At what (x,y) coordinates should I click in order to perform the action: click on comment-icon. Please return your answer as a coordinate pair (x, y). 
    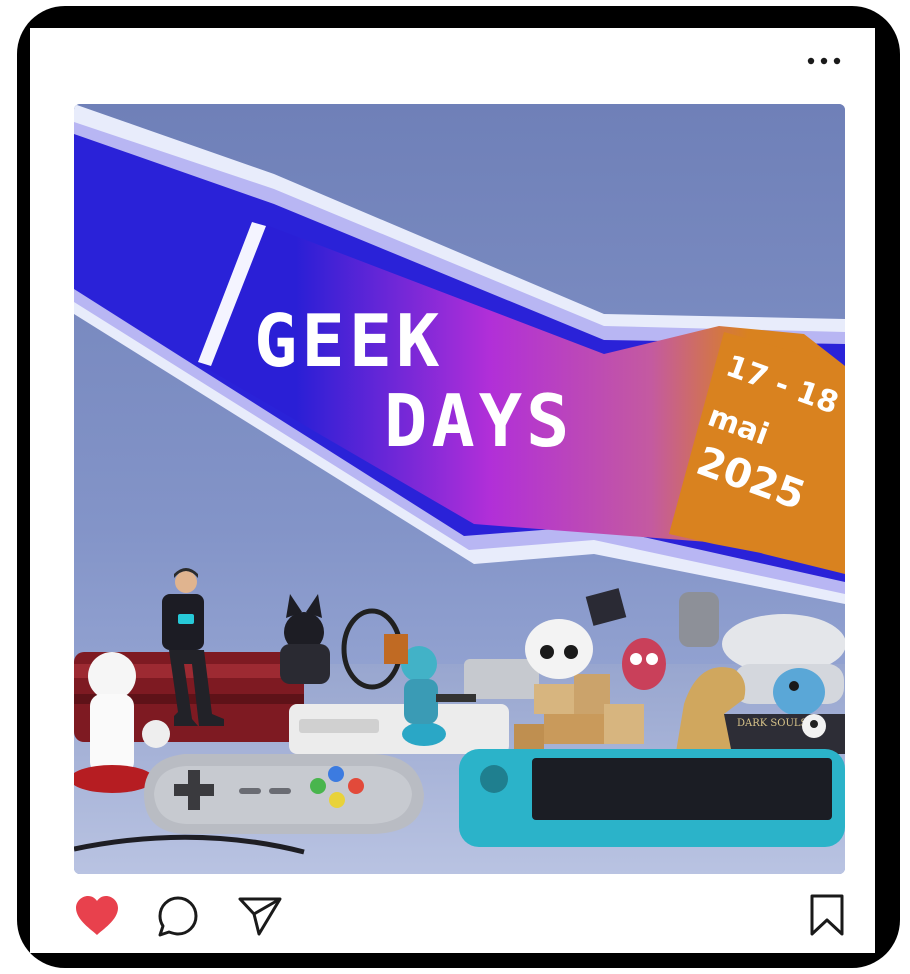
    Looking at the image, I should click on (178, 917).